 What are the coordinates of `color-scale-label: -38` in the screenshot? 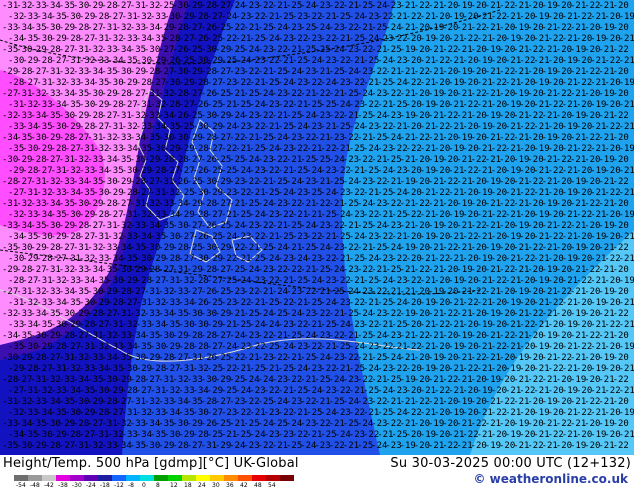 It's located at (63, 485).